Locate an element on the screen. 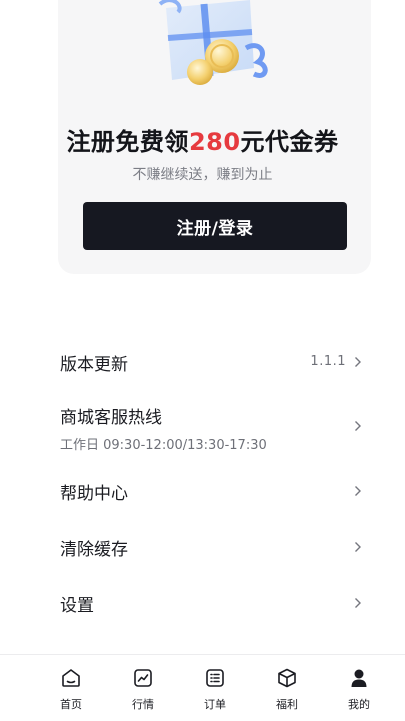 The image size is (405, 721). tab-home-label: 首页 is located at coordinates (71, 704).